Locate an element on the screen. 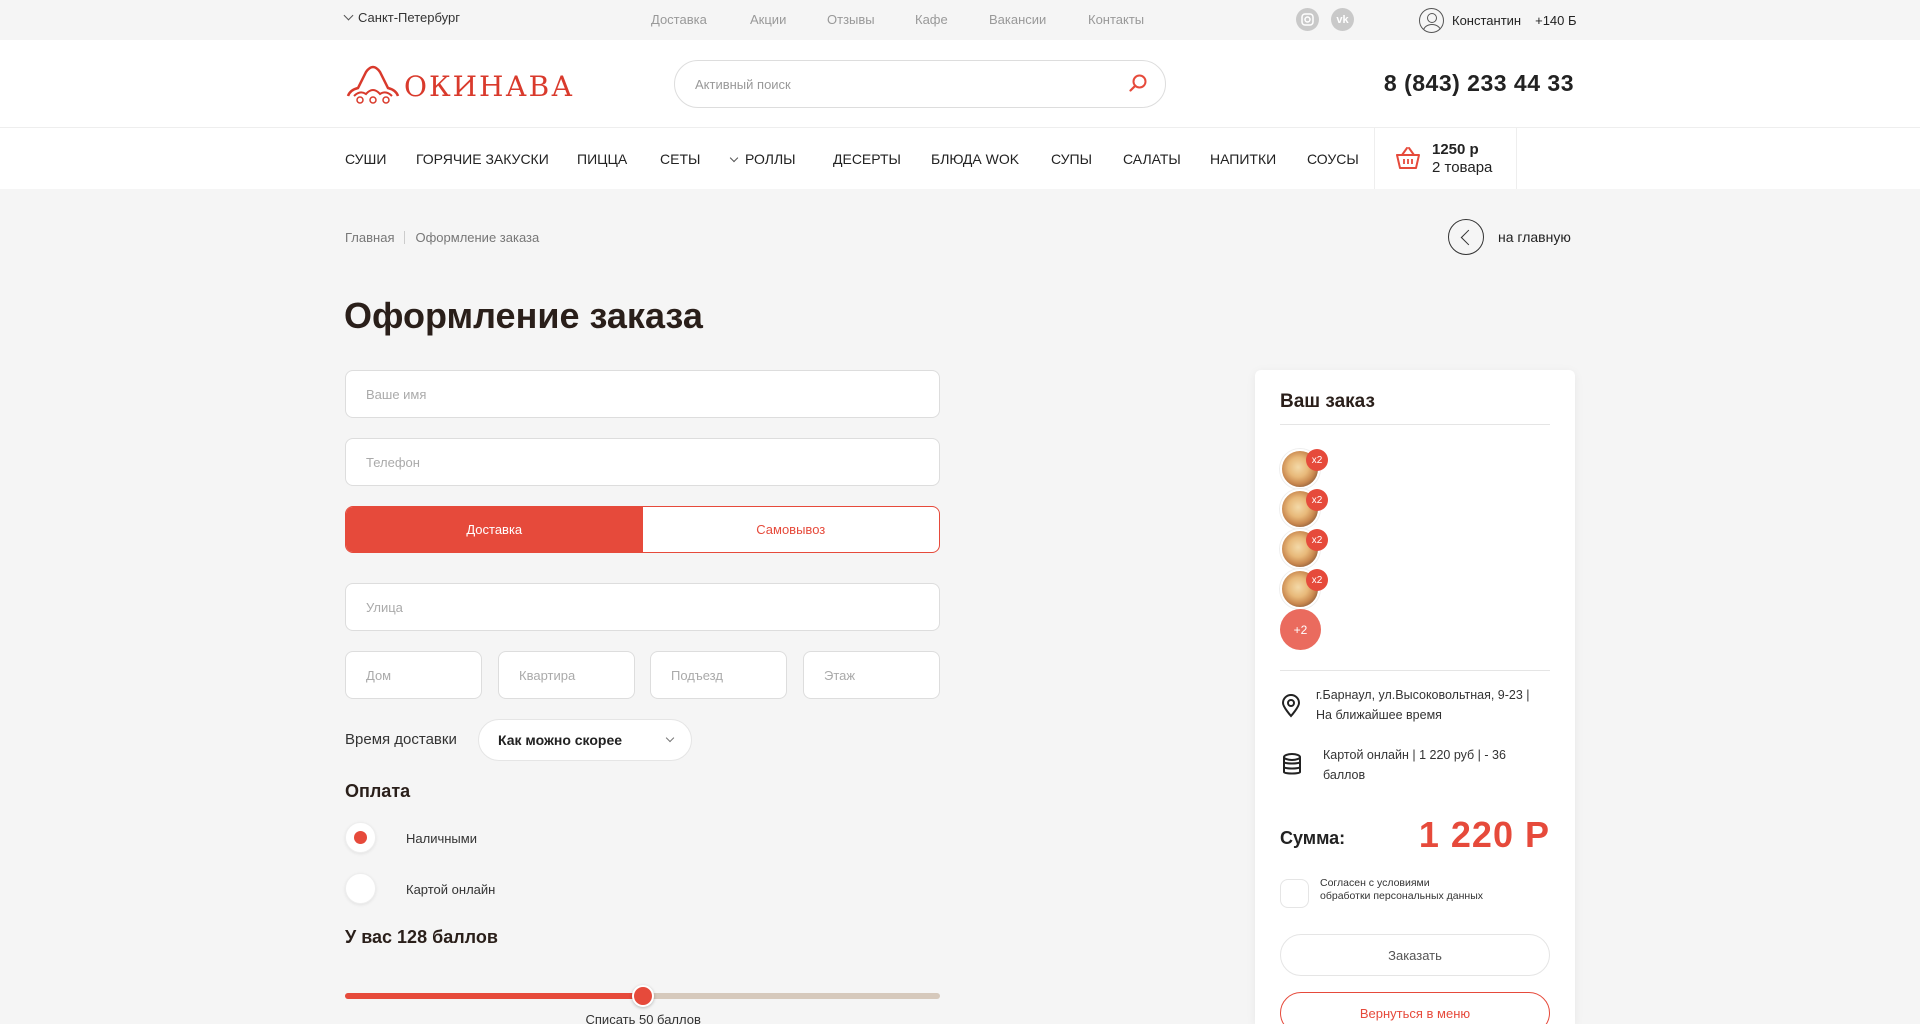 This screenshot has height=1024, width=1920. delivery-time-label: Время доставки is located at coordinates (401, 739).